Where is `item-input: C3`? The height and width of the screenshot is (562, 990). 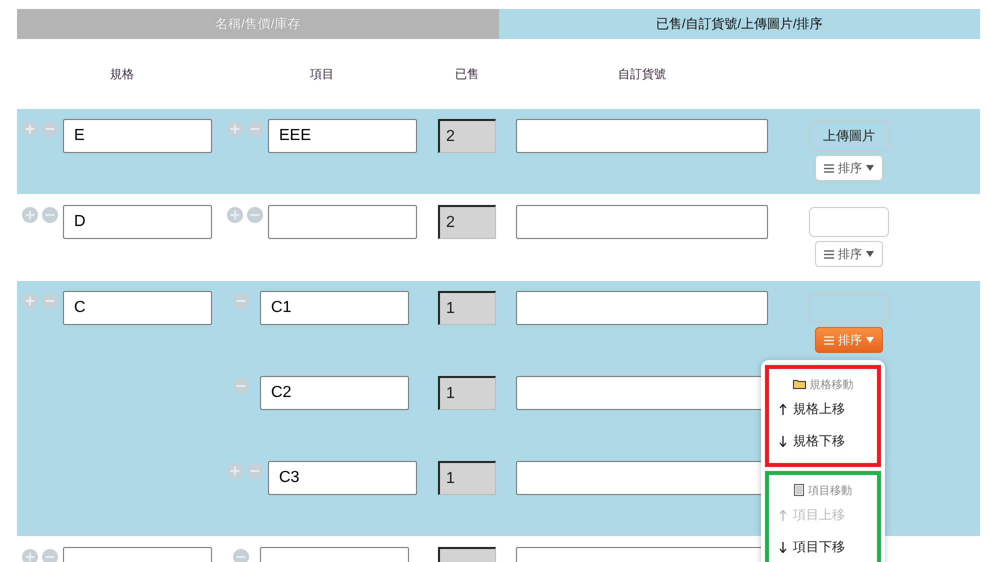
item-input: C3 is located at coordinates (342, 478).